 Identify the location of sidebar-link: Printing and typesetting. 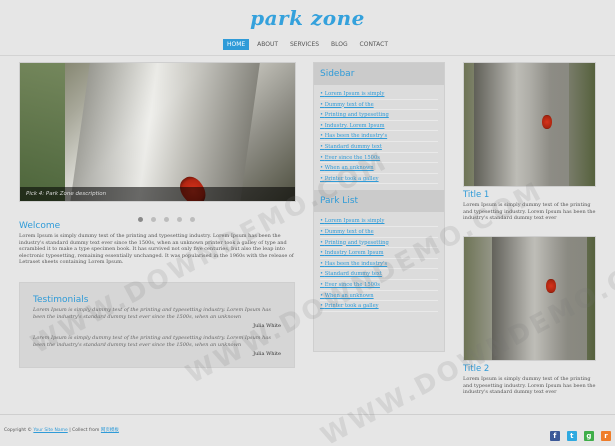
(379, 115).